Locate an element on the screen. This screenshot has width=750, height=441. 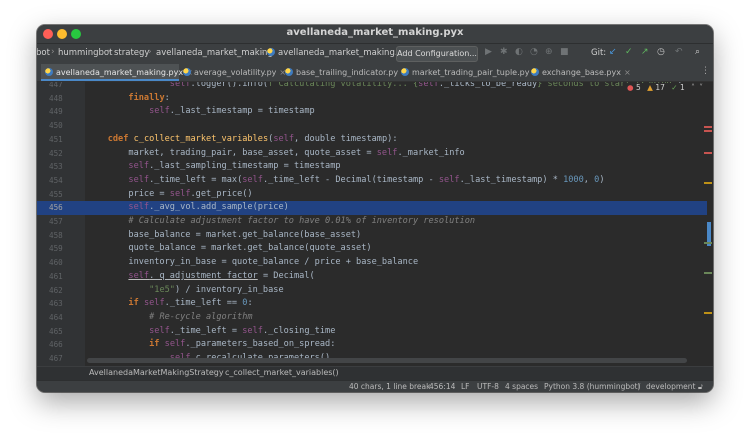
code-line: 464 # Re-cycle algorithm is located at coordinates (372, 318).